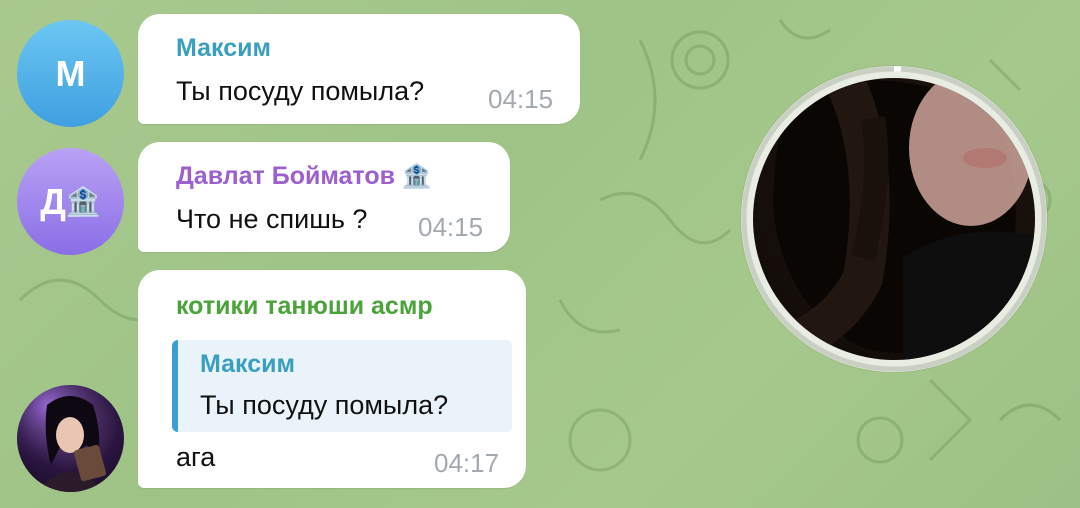 Image resolution: width=1080 pixels, height=508 pixels. What do you see at coordinates (223, 48) in the screenshot?
I see `sender-name: Максим` at bounding box center [223, 48].